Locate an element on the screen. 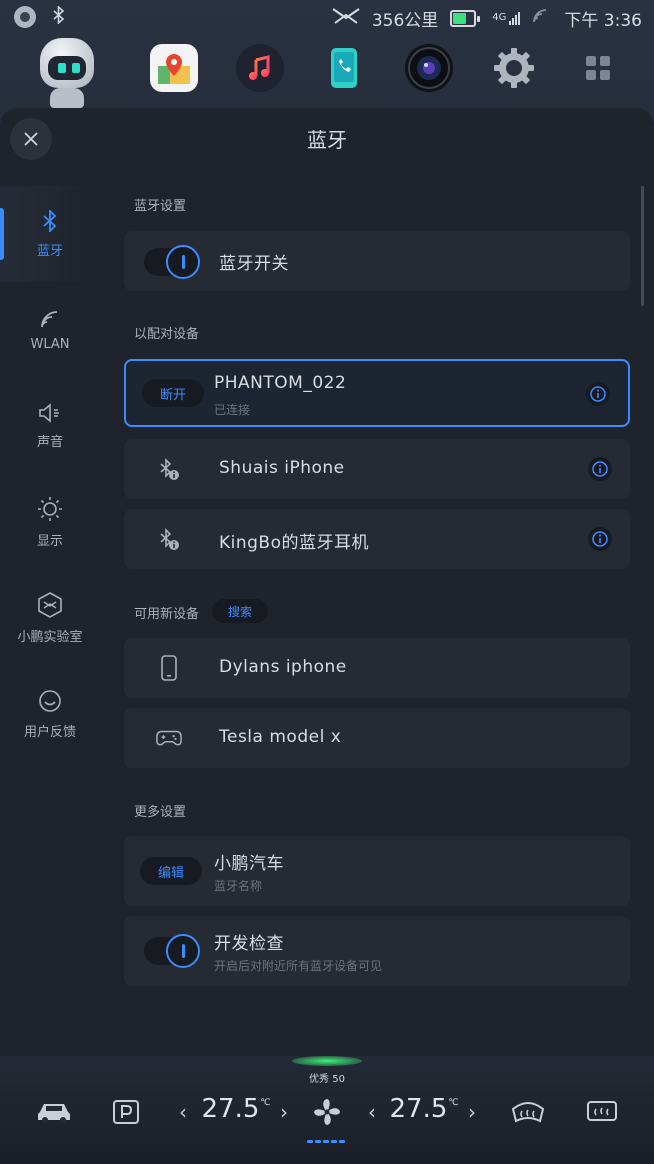 Image resolution: width=654 pixels, height=1164 pixels. bluetooth-switch-row: 蓝牙开关 is located at coordinates (377, 261).